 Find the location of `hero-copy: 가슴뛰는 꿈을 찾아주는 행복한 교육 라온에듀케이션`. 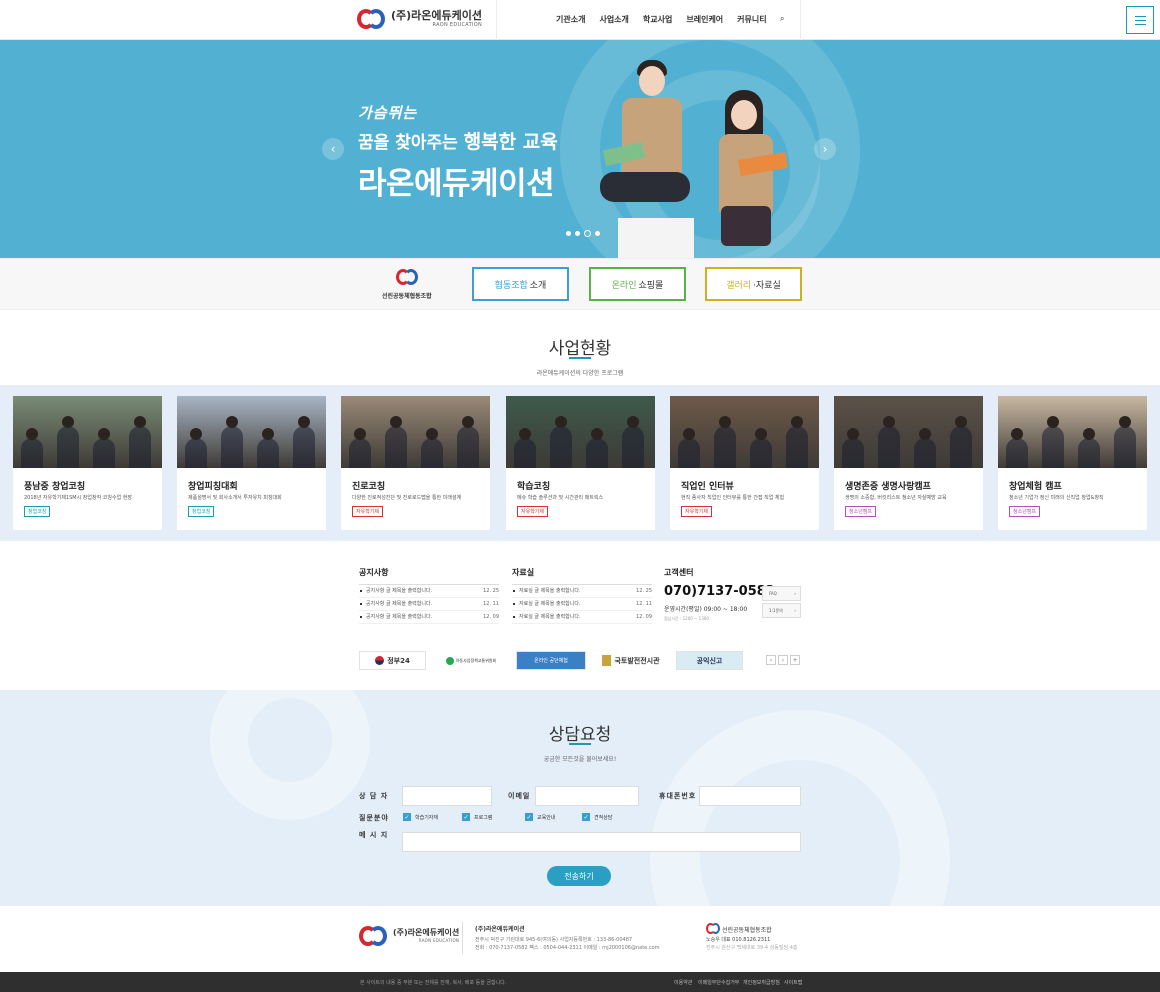

hero-copy: 가슴뛰는 꿈을 찾아주는 행복한 교육 라온에듀케이션 is located at coordinates (458, 152).